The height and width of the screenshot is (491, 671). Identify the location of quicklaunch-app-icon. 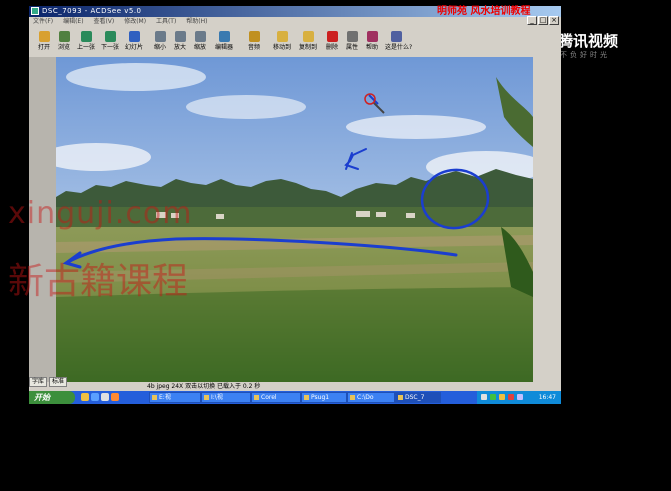
(115, 397).